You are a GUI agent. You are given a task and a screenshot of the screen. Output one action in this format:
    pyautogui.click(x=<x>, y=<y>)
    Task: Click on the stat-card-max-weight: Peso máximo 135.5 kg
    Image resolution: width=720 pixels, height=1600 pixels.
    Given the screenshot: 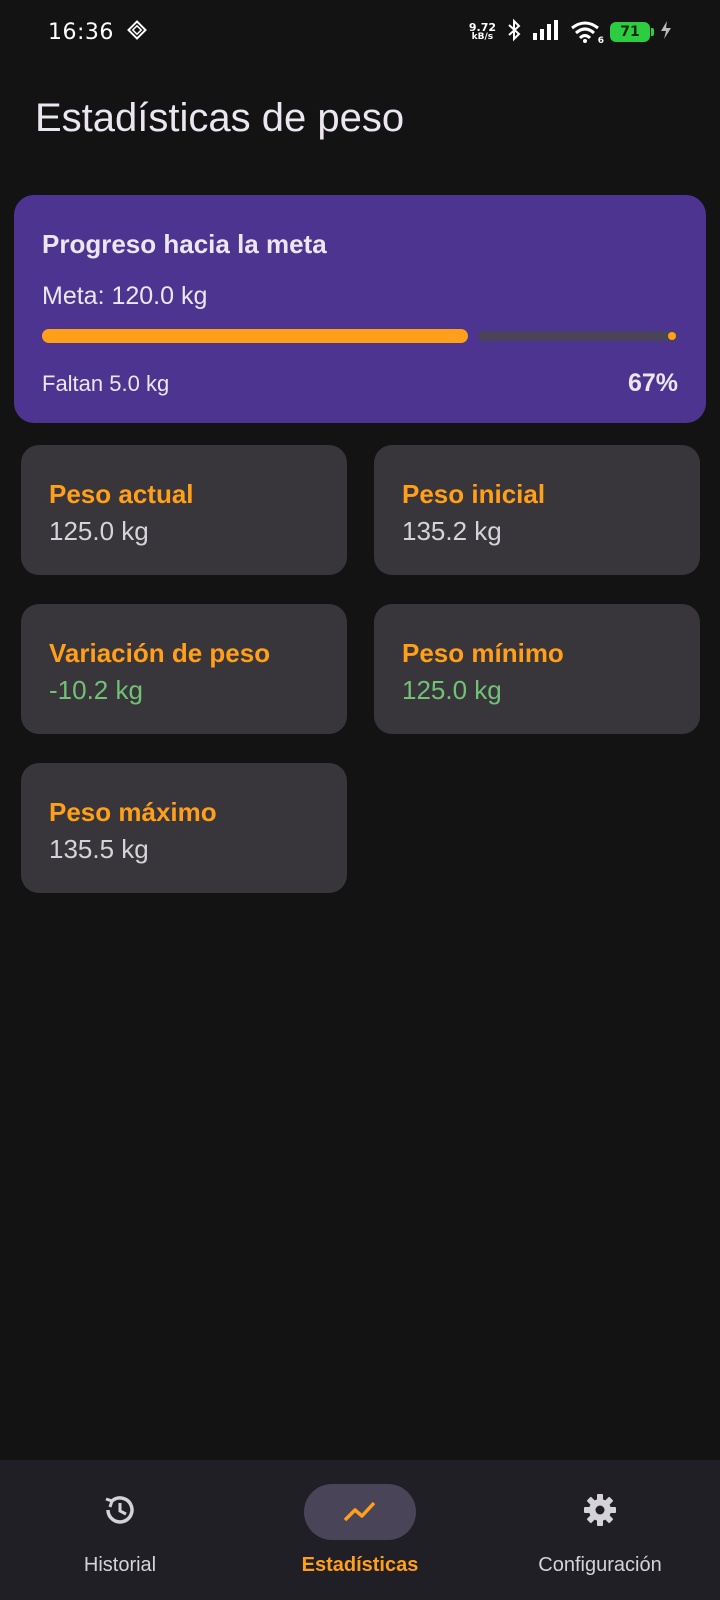 What is the action you would take?
    pyautogui.click(x=184, y=828)
    